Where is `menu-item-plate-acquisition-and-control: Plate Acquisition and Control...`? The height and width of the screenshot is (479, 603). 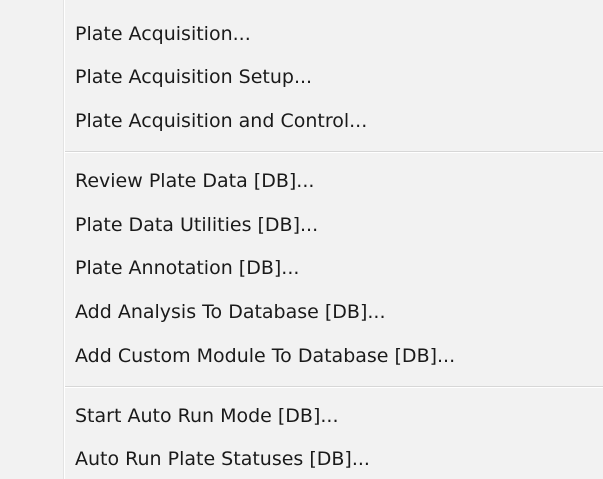 menu-item-plate-acquisition-and-control: Plate Acquisition and Control... is located at coordinates (301, 121).